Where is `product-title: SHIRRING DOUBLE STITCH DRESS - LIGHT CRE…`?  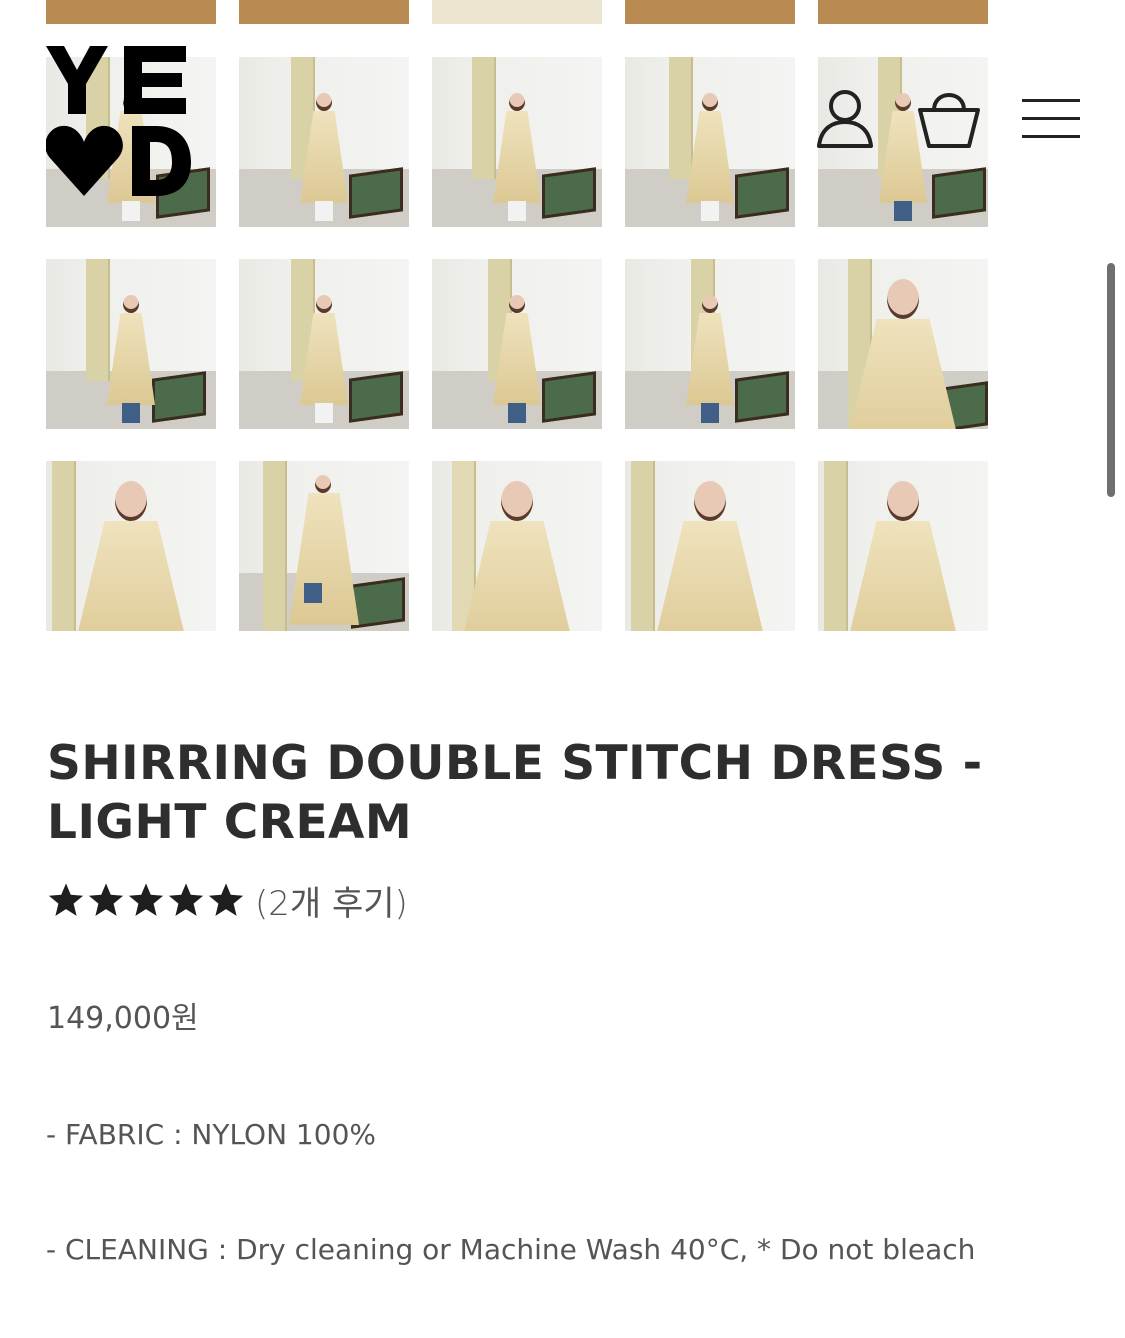
product-title: SHIRRING DOUBLE STITCH DRESS - LIGHT CRE… is located at coordinates (515, 793).